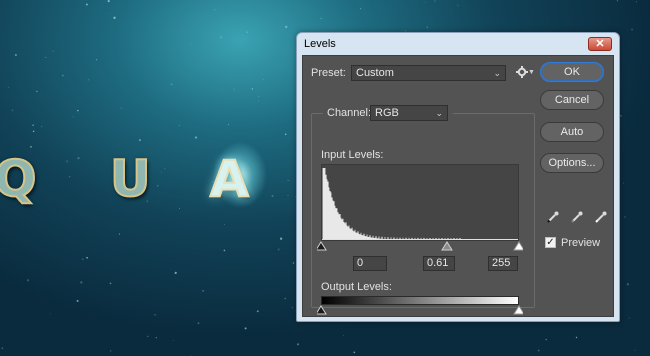 This screenshot has width=650, height=356. I want to click on input-gamma-slider-handle, so click(447, 246).